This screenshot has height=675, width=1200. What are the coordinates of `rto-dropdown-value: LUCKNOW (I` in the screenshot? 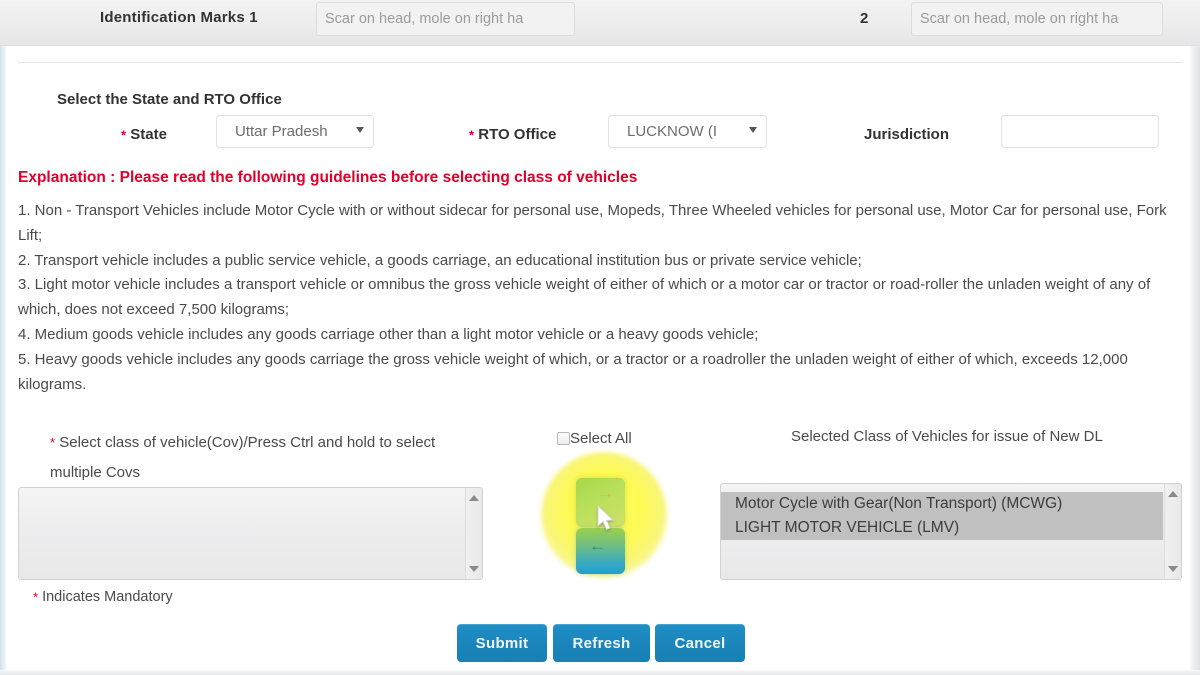 It's located at (672, 131).